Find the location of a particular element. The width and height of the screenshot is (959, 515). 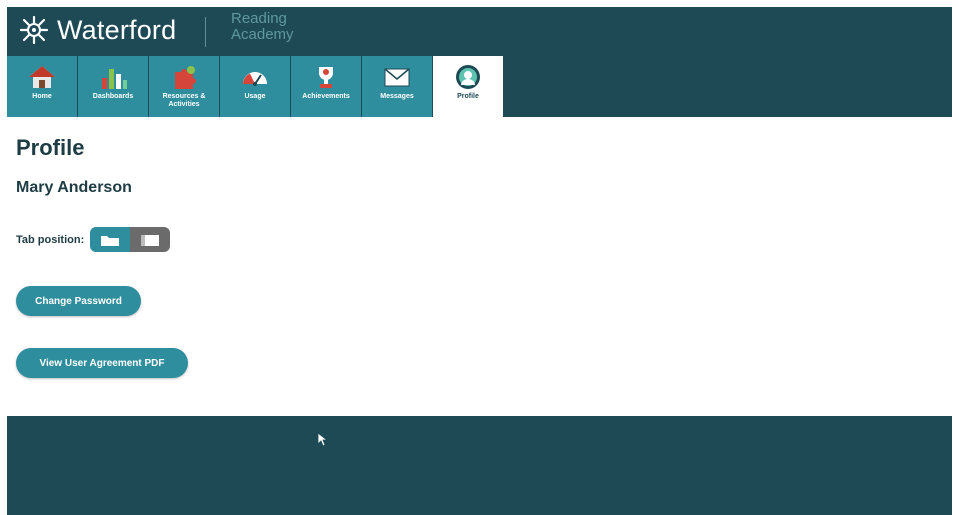

tab-usage: Usage is located at coordinates (255, 86).